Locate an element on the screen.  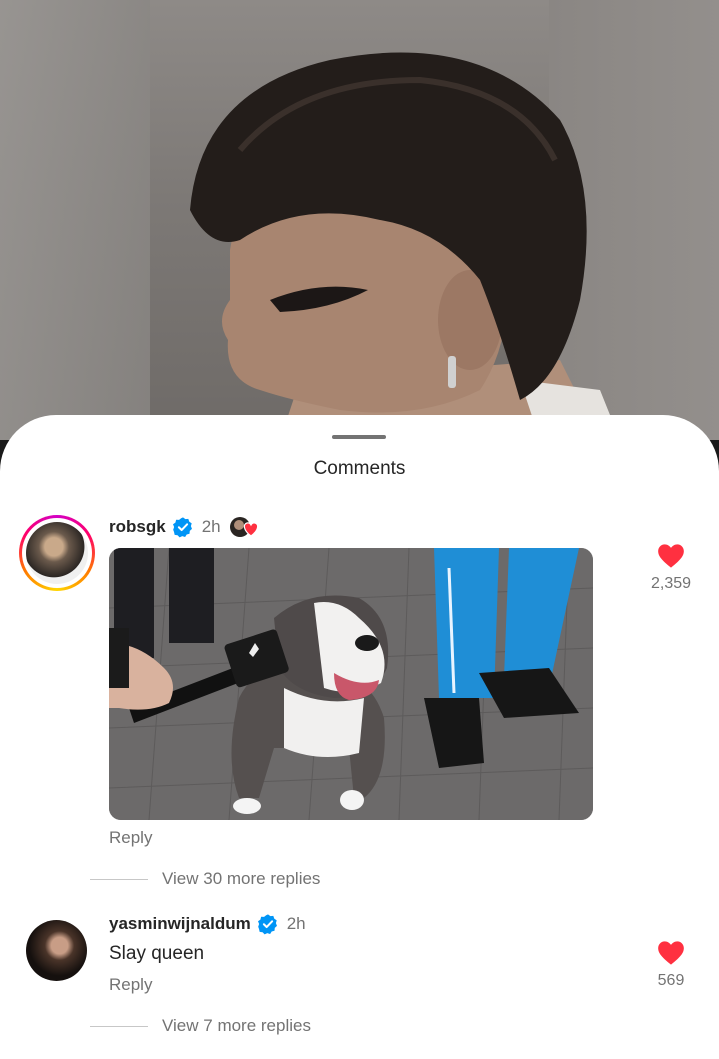
liked-by-creator-icon is located at coordinates (245, 527).